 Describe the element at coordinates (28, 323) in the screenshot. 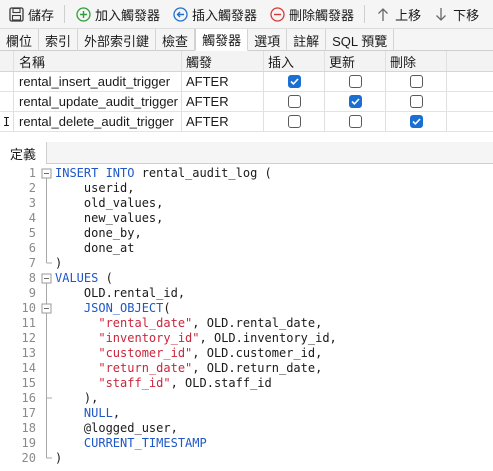

I see `line-number: 11` at that location.